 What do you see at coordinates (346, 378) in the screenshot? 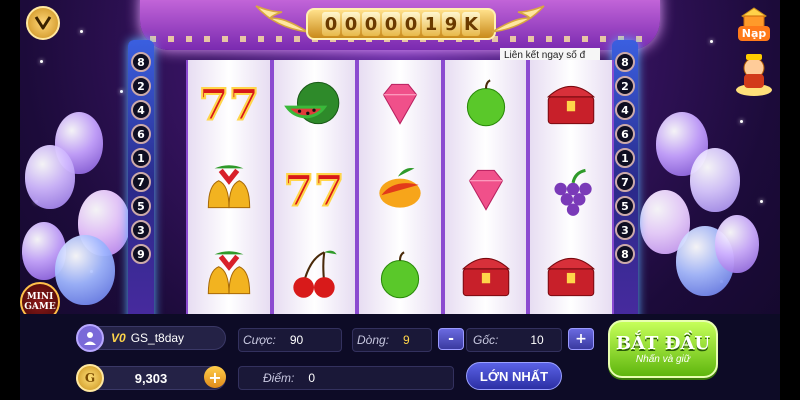
I see `points-field: Điểm: 0` at bounding box center [346, 378].